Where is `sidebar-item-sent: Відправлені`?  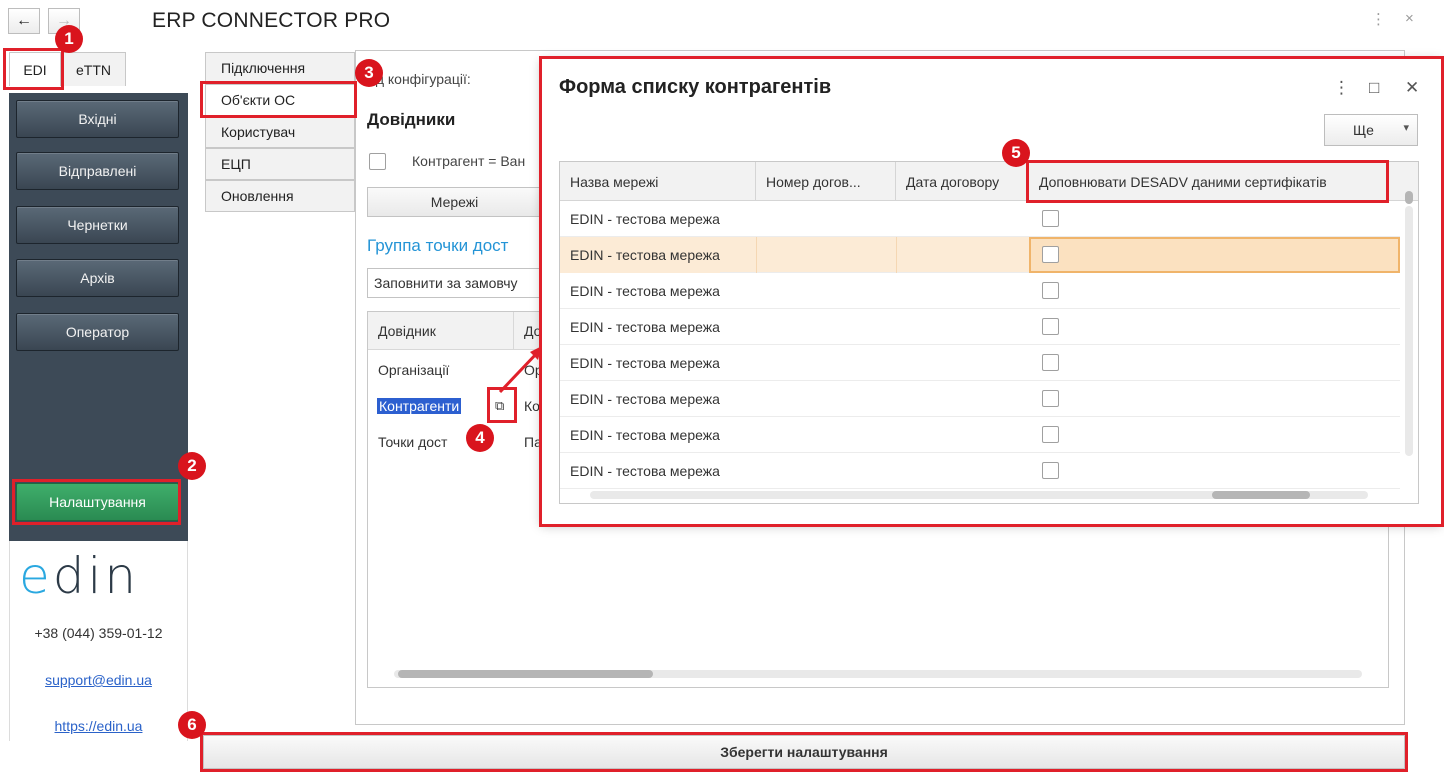
sidebar-item-sent: Відправлені is located at coordinates (97, 171).